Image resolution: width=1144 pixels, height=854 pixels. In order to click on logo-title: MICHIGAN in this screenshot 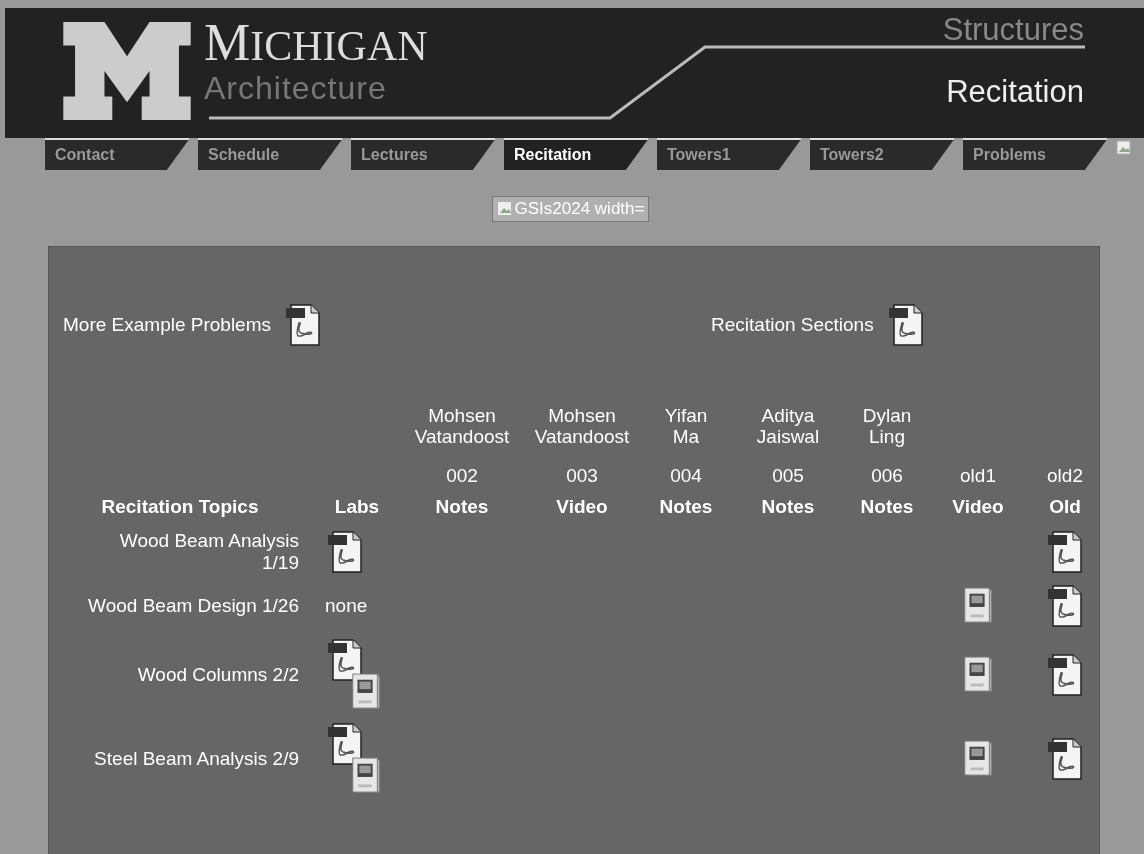, I will do `click(316, 44)`.